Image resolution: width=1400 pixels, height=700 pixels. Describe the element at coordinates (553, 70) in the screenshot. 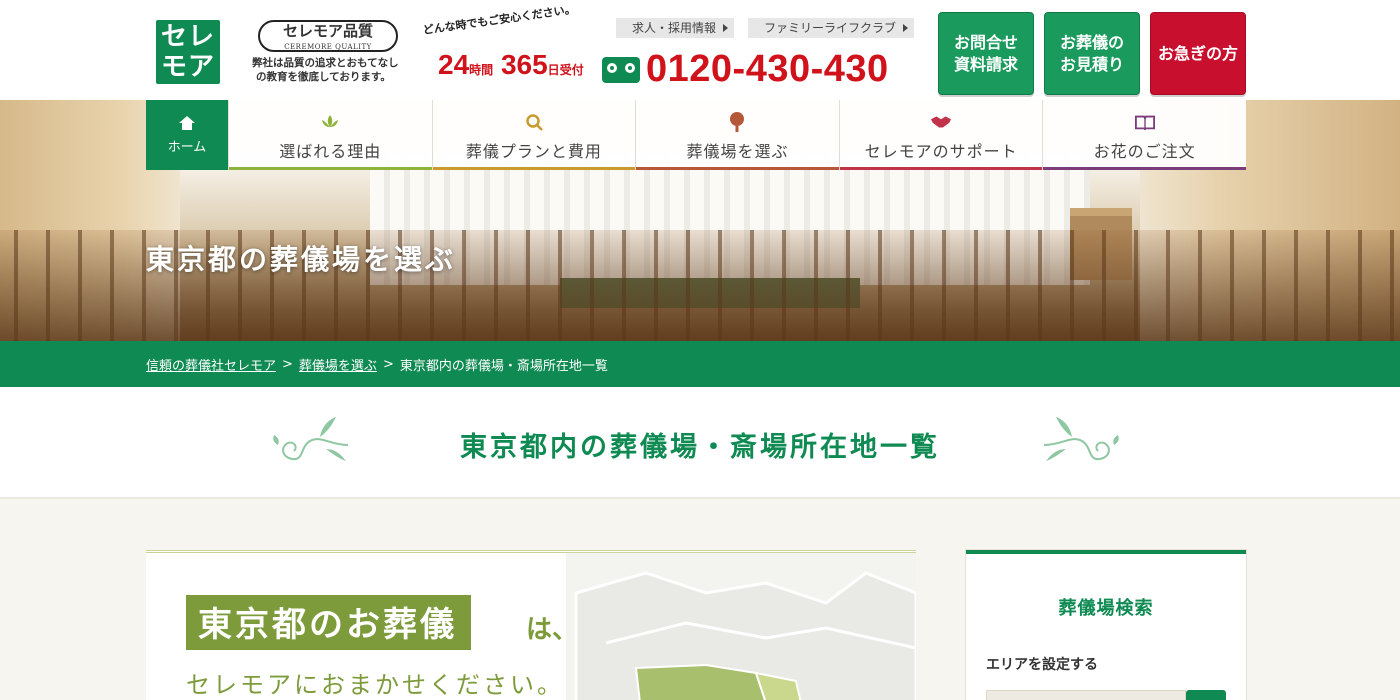

I see `anytime-days-unit: 日` at that location.